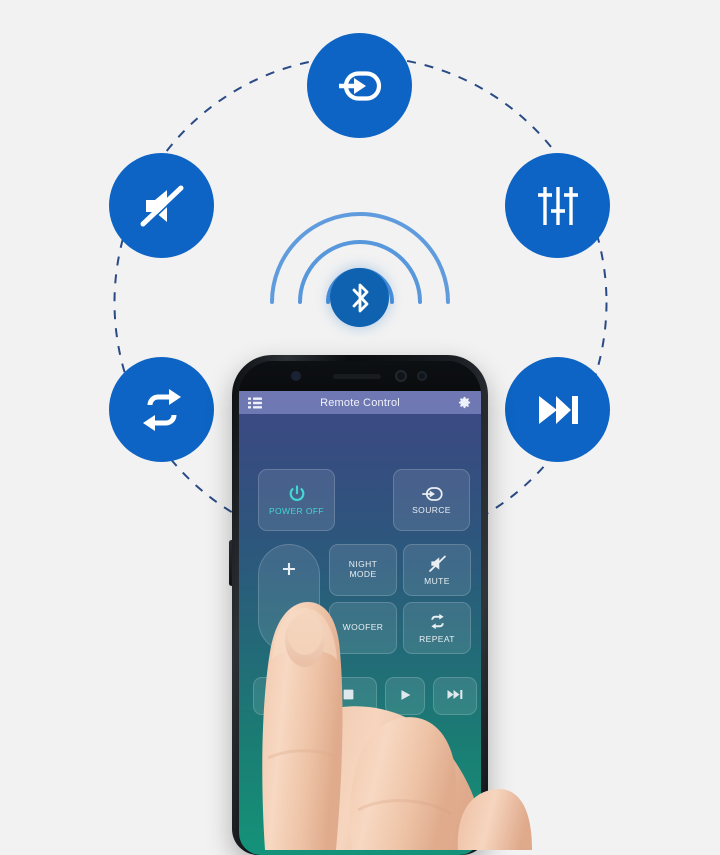  What do you see at coordinates (357, 376) in the screenshot?
I see `earpiece-speaker` at bounding box center [357, 376].